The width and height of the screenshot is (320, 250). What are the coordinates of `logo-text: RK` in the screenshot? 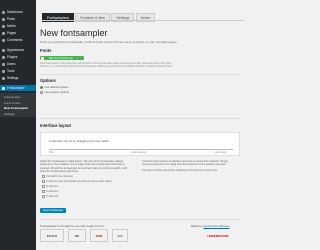 It's located at (77, 235).